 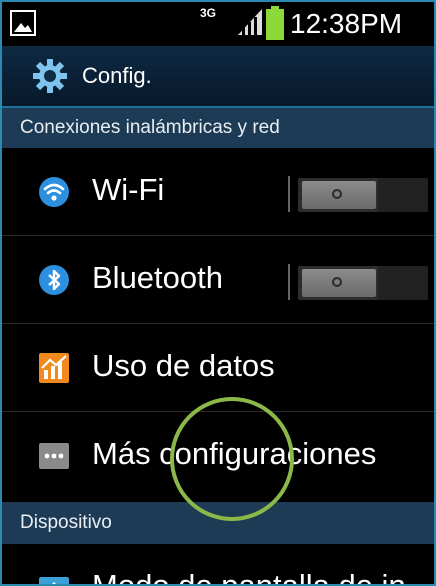 I want to click on more-icon, so click(x=54, y=456).